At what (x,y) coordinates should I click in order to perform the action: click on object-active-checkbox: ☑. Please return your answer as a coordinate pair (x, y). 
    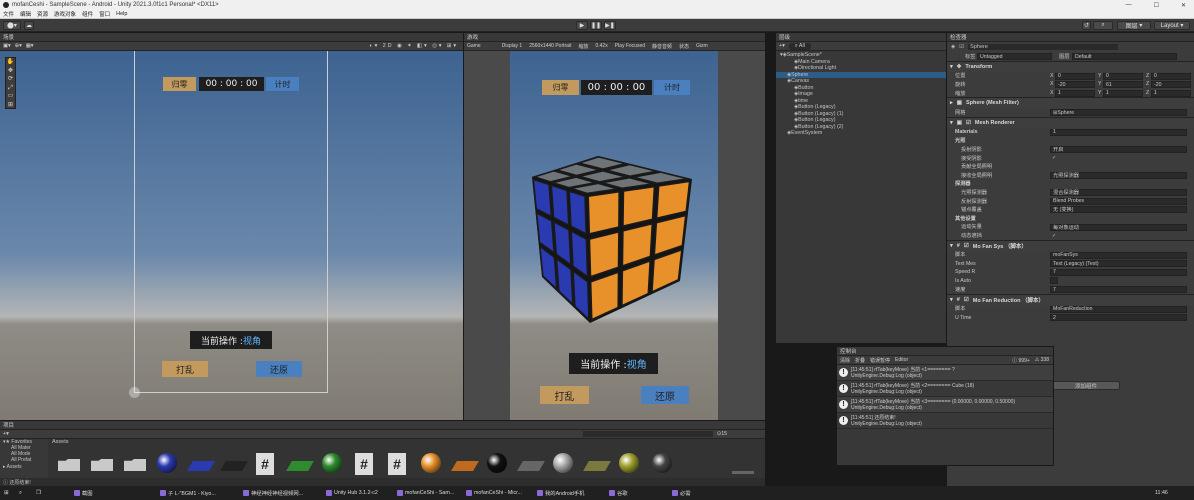
    Looking at the image, I should click on (961, 47).